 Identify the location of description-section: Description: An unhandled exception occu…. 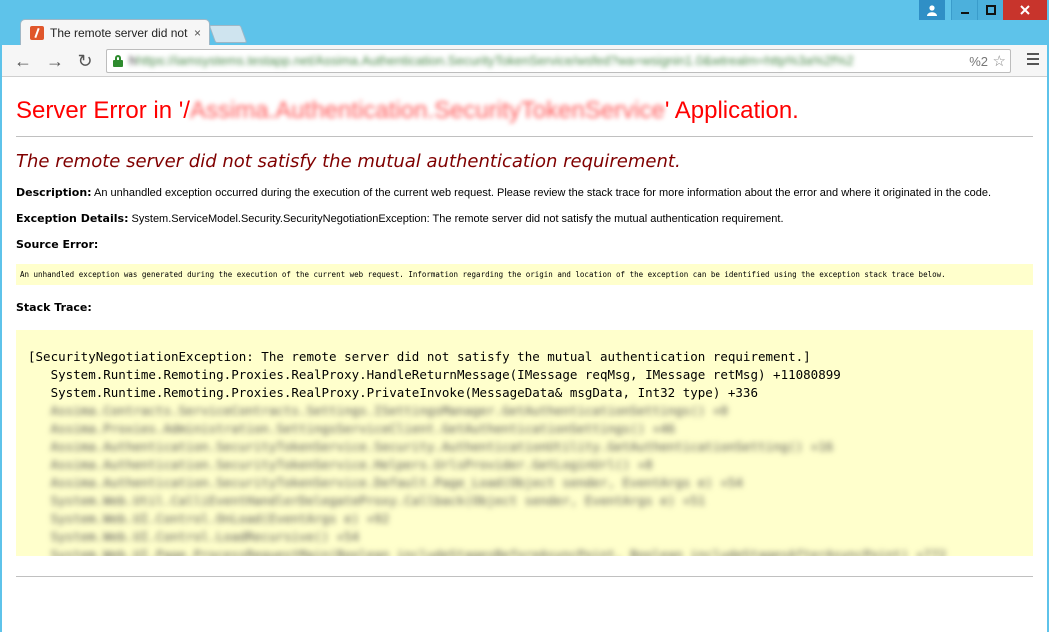
(524, 192).